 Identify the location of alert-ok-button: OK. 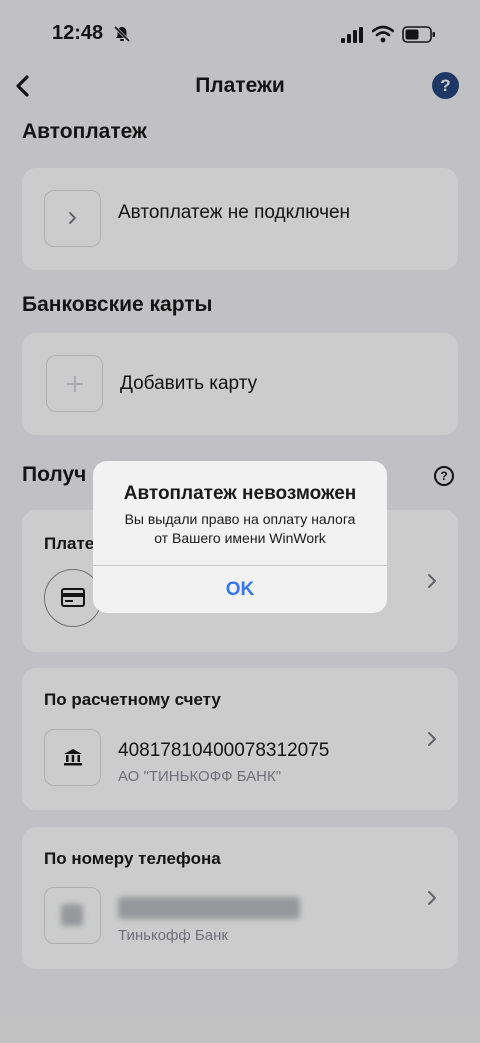
(240, 589).